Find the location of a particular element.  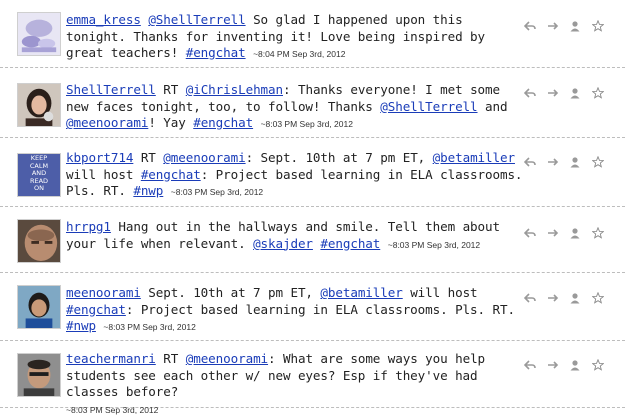

tweet-username: hrrpg1 is located at coordinates (88, 226).